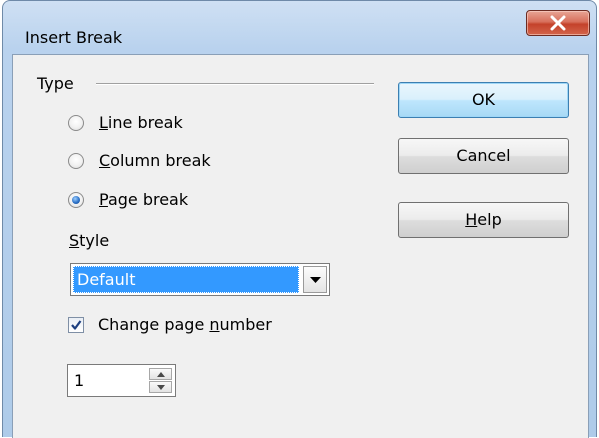  I want to click on close-icon, so click(558, 23).